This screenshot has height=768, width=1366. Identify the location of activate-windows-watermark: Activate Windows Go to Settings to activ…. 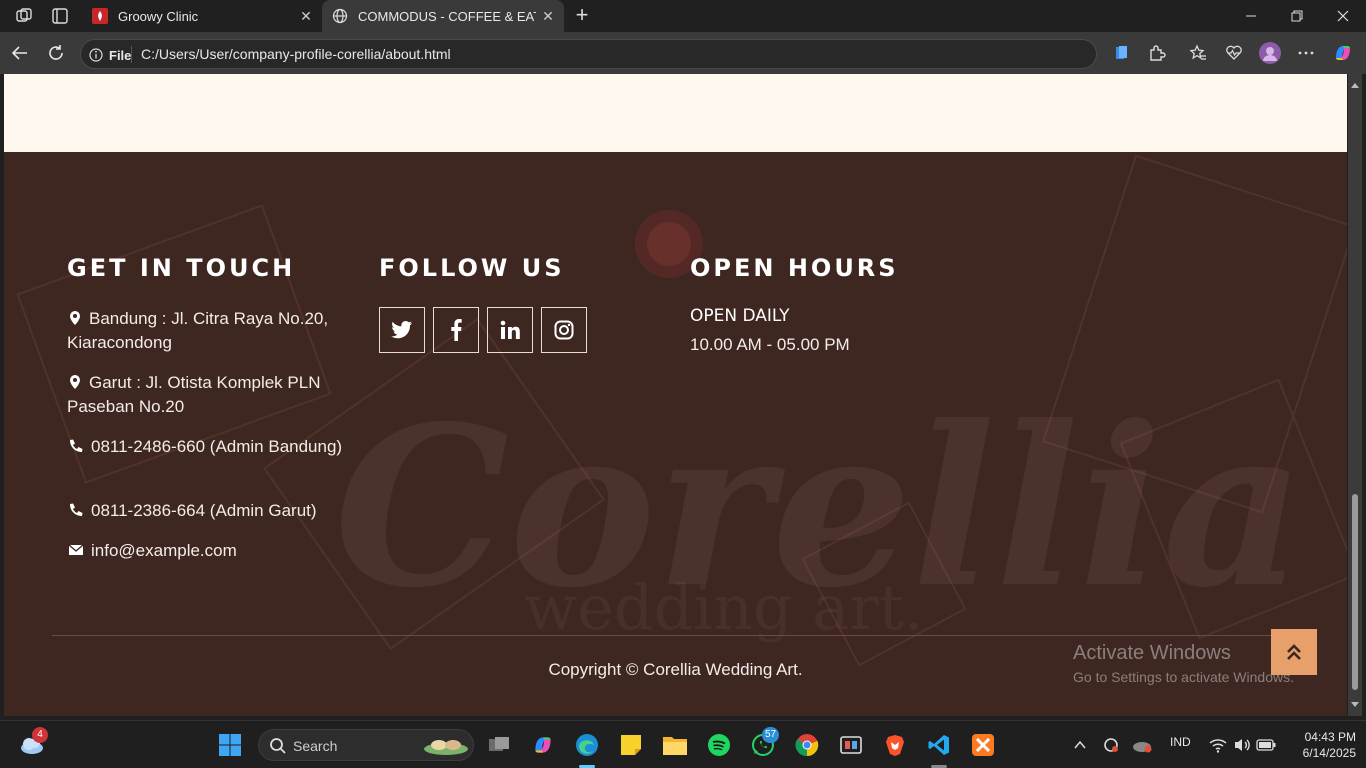
(1183, 663).